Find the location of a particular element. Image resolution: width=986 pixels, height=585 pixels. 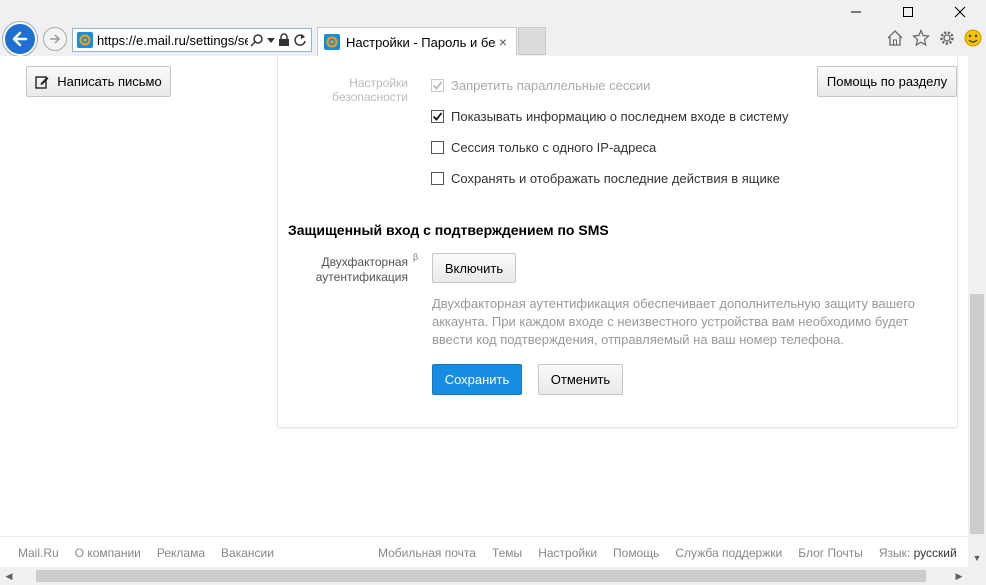

dropdown-icon is located at coordinates (271, 40).